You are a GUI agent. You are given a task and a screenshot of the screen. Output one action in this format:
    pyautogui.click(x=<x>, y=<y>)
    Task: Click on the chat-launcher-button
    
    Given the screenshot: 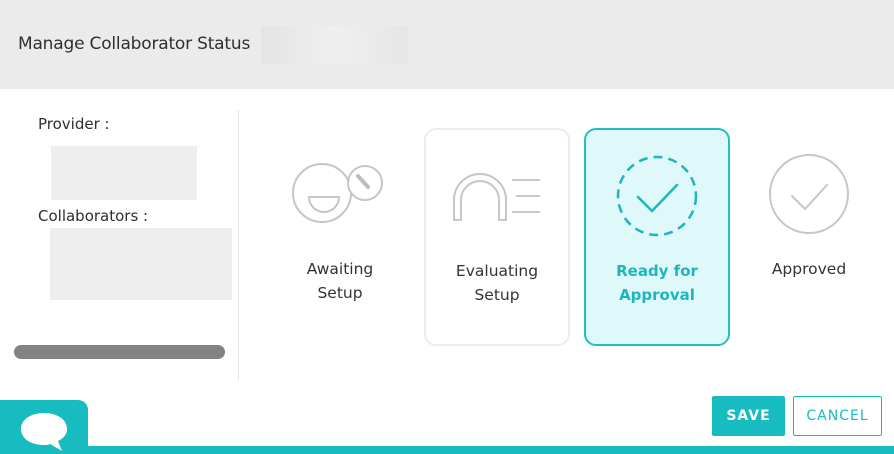 What is the action you would take?
    pyautogui.click(x=44, y=427)
    